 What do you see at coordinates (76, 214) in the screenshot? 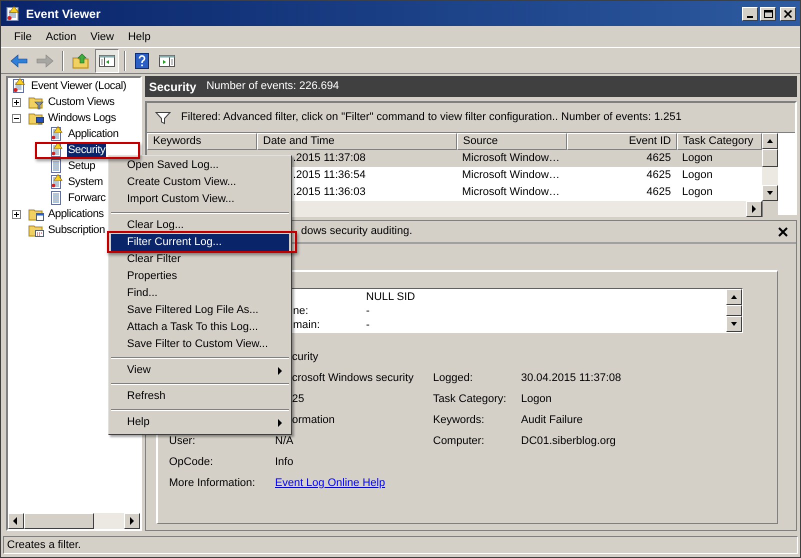
I see `tree-item: Applications` at bounding box center [76, 214].